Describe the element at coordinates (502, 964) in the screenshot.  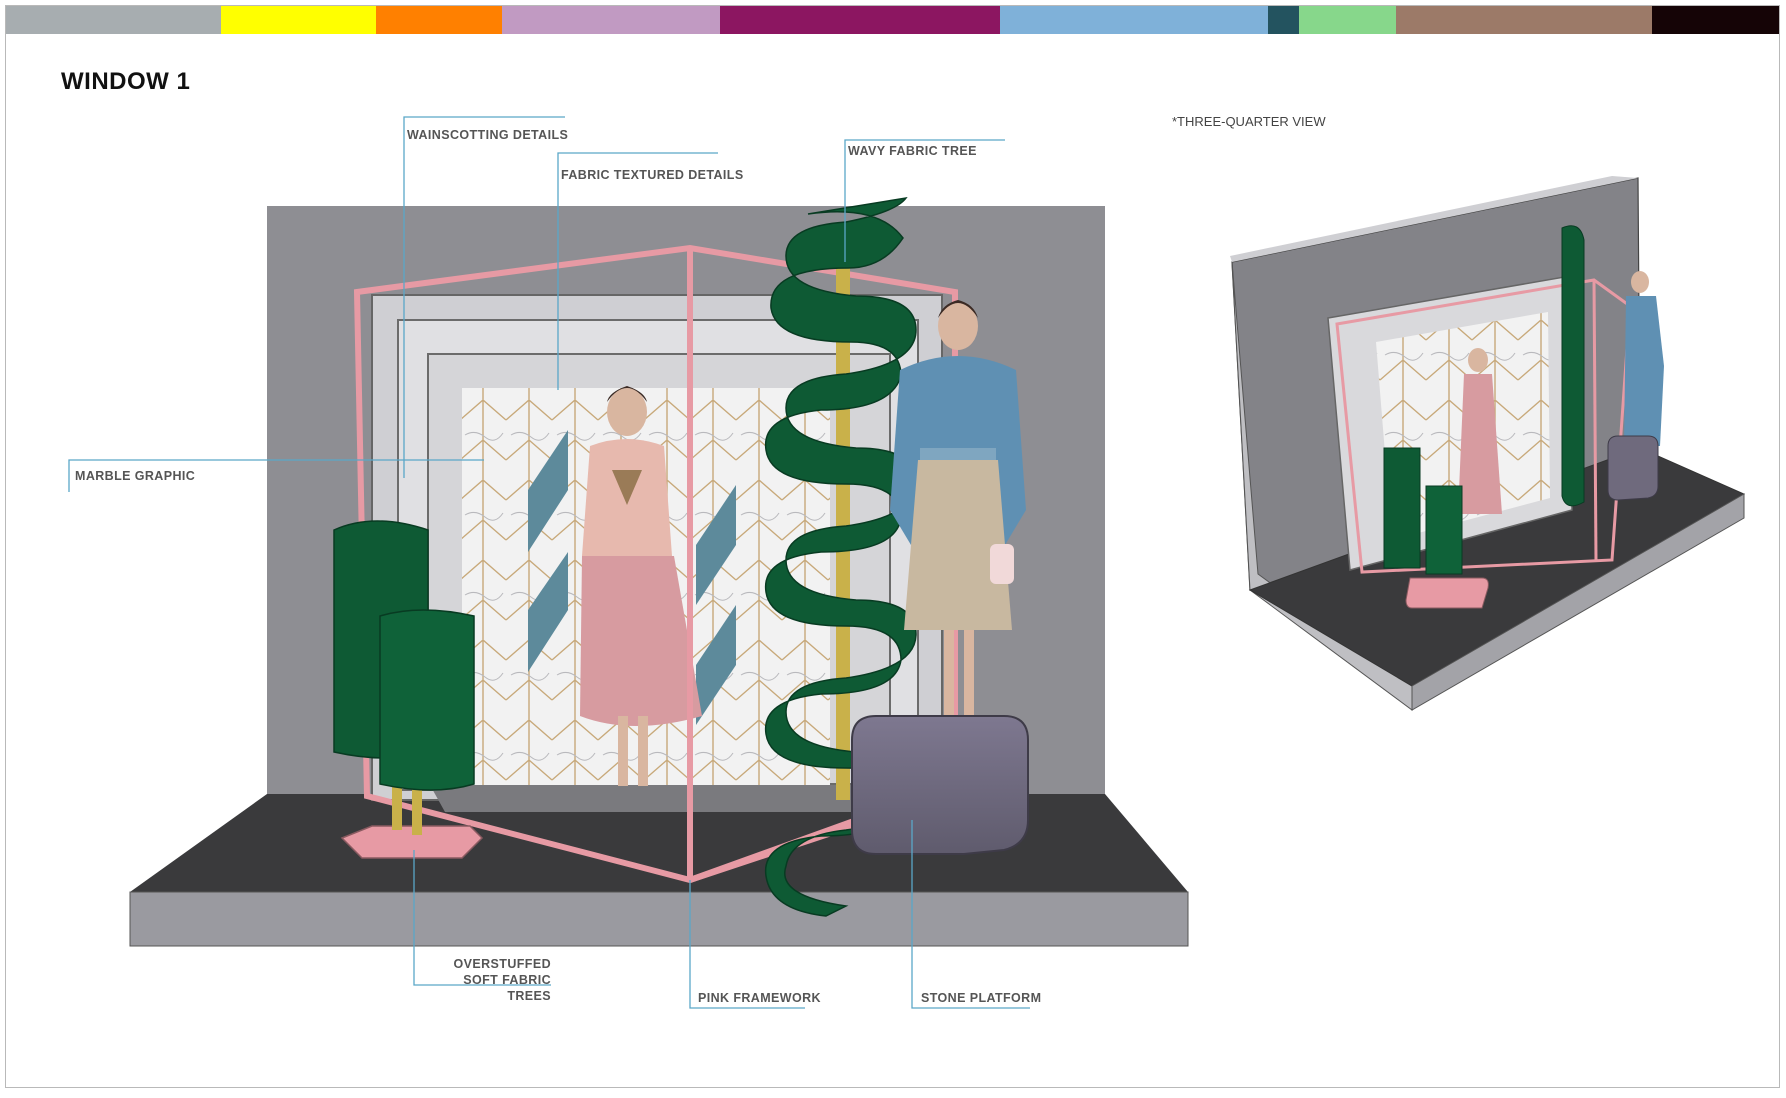
I see `callout-overstuffed-line-1: OVERSTUFFED` at that location.